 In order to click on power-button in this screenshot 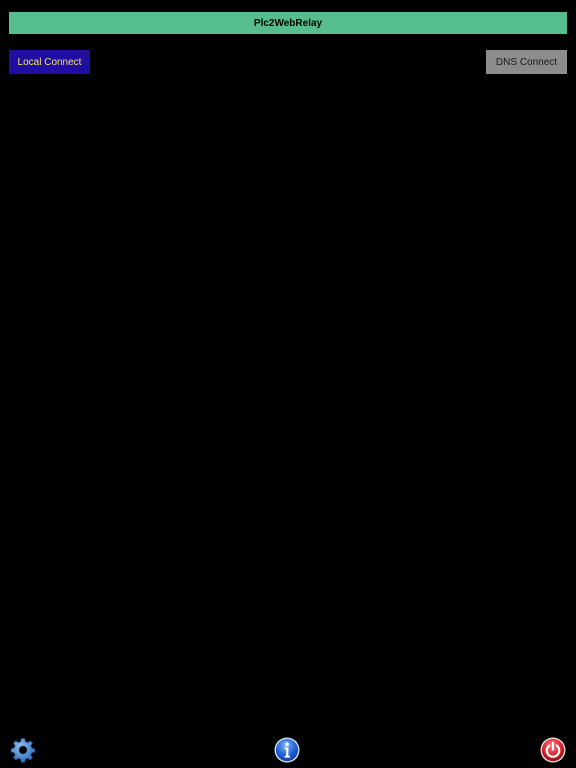, I will do `click(553, 750)`.